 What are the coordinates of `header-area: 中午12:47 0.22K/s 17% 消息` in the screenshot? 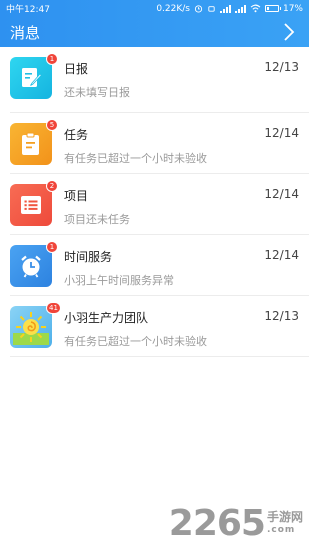 It's located at (154, 23).